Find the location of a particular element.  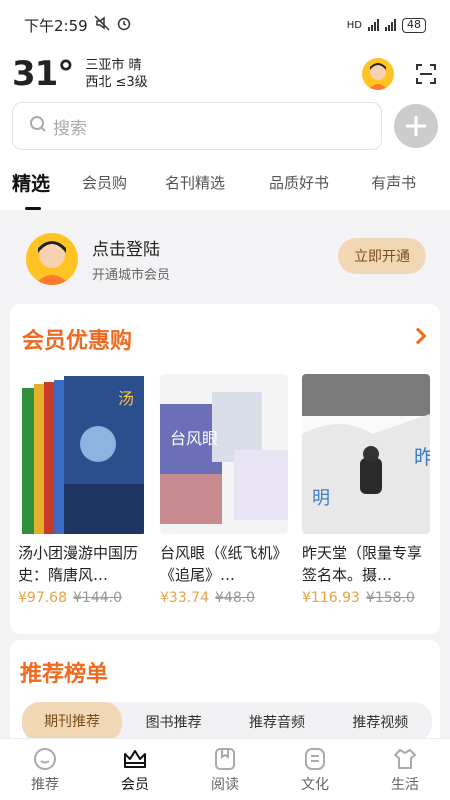

book-item: 台风眼 台风眼（《纸飞机》《追尾》… ¥33.74 ¥48.0 is located at coordinates (224, 490).